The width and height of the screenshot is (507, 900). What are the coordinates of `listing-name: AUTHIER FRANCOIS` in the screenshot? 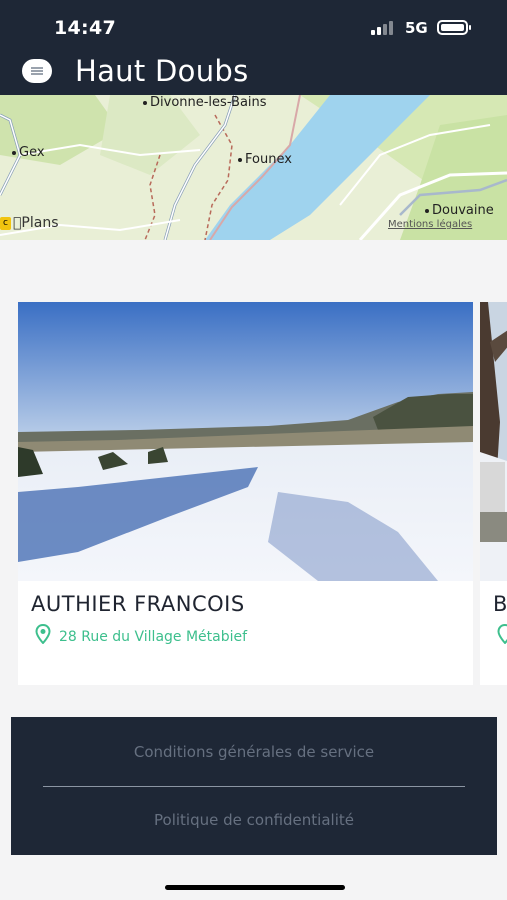 It's located at (138, 604).